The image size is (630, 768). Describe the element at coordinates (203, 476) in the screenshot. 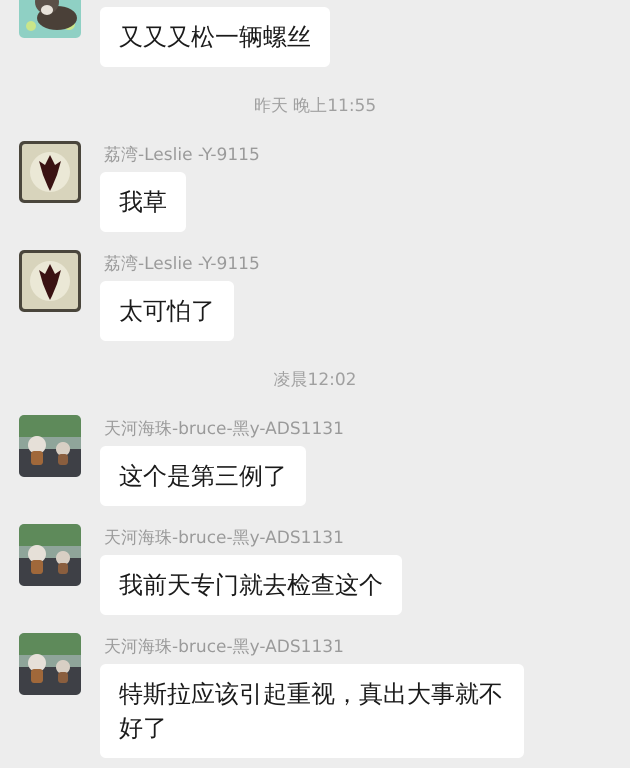

I see `message-bubble: 这个是第三例了` at that location.